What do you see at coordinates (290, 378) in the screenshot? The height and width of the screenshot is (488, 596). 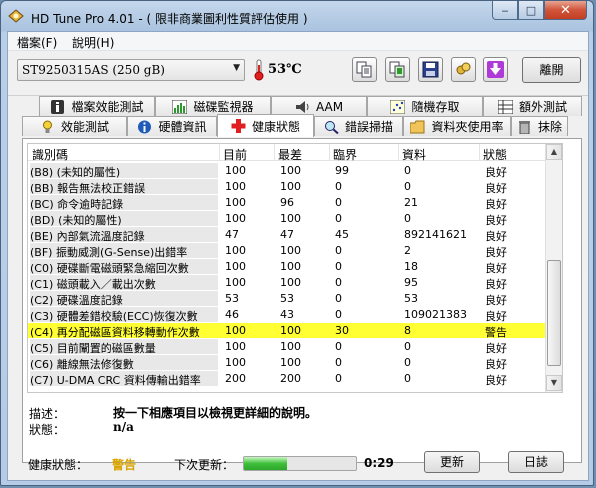 I see `cell-worst: 200` at bounding box center [290, 378].